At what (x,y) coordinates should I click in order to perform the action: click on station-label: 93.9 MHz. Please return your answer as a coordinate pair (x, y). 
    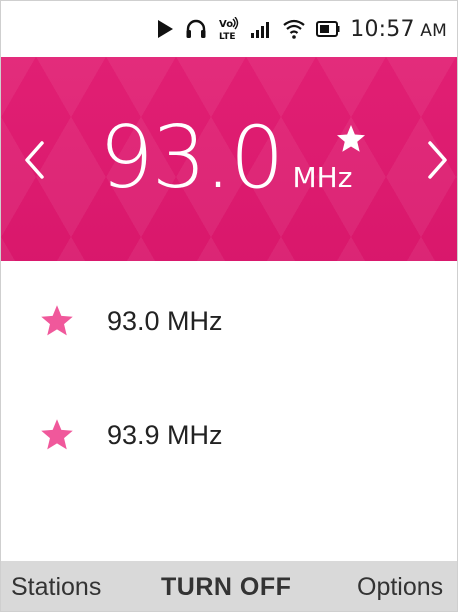
    Looking at the image, I should click on (165, 434).